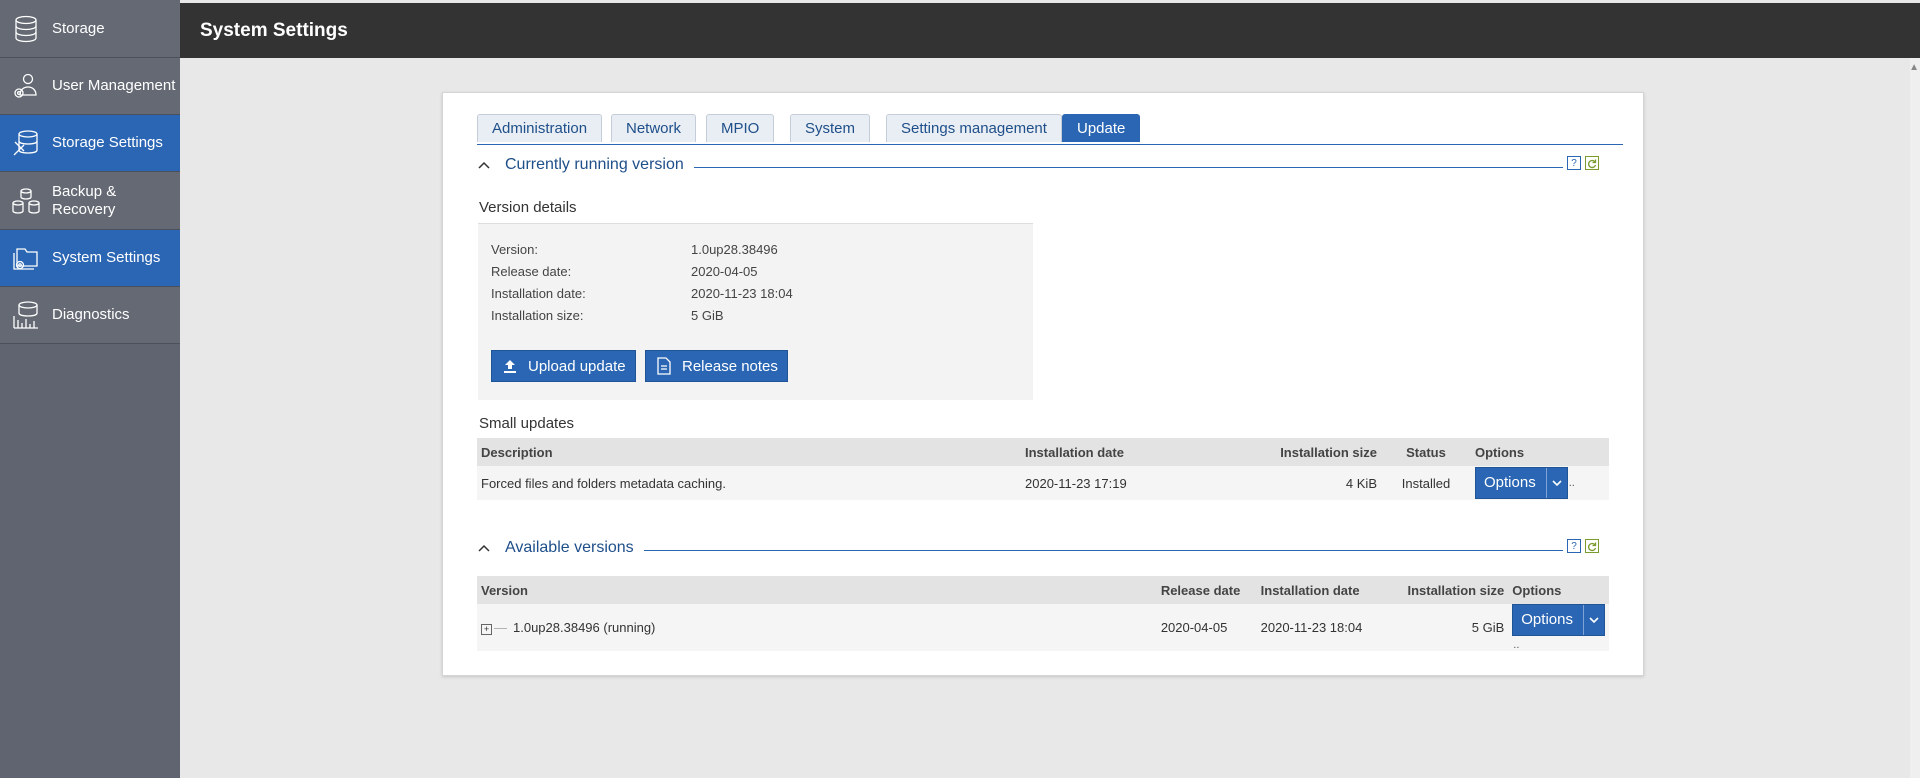  What do you see at coordinates (537, 315) in the screenshot?
I see `installation-size-label: Installation size:` at bounding box center [537, 315].